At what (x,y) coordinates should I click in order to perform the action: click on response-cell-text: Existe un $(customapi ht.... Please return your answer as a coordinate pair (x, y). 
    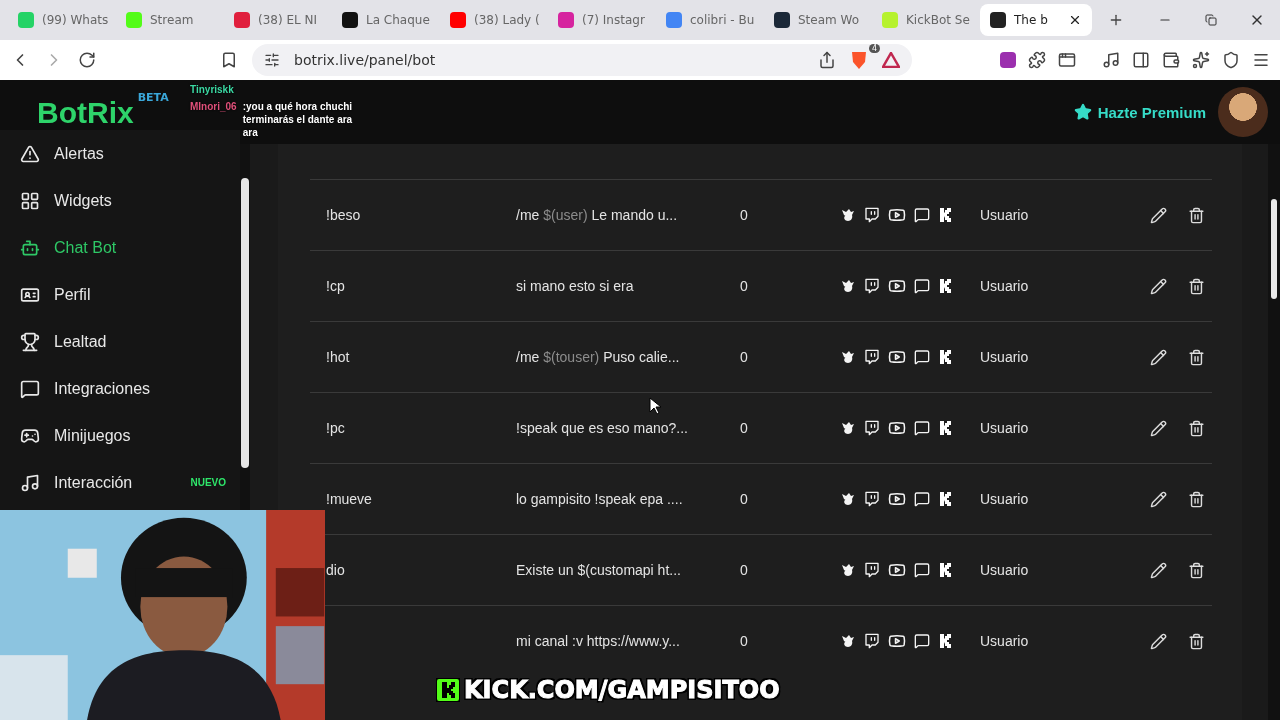
    Looking at the image, I should click on (599, 570).